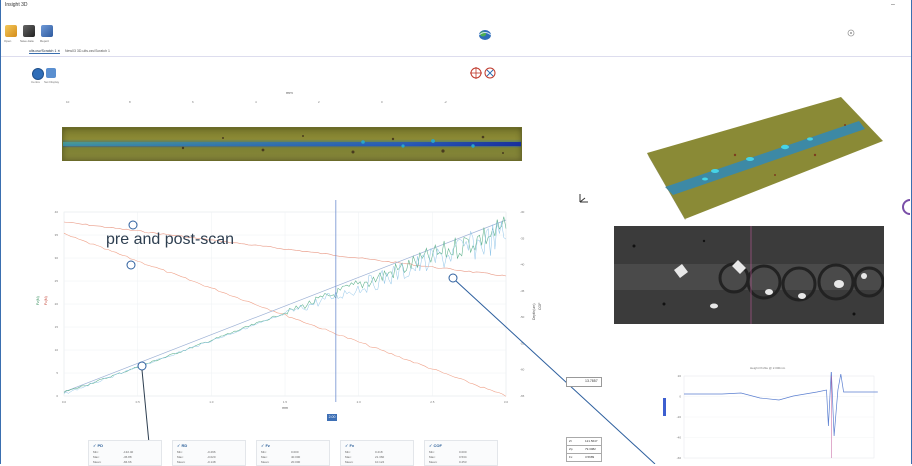 The height and width of the screenshot is (466, 912). What do you see at coordinates (522, 370) in the screenshot?
I see `y-right-tick-label: -60` at bounding box center [522, 370].